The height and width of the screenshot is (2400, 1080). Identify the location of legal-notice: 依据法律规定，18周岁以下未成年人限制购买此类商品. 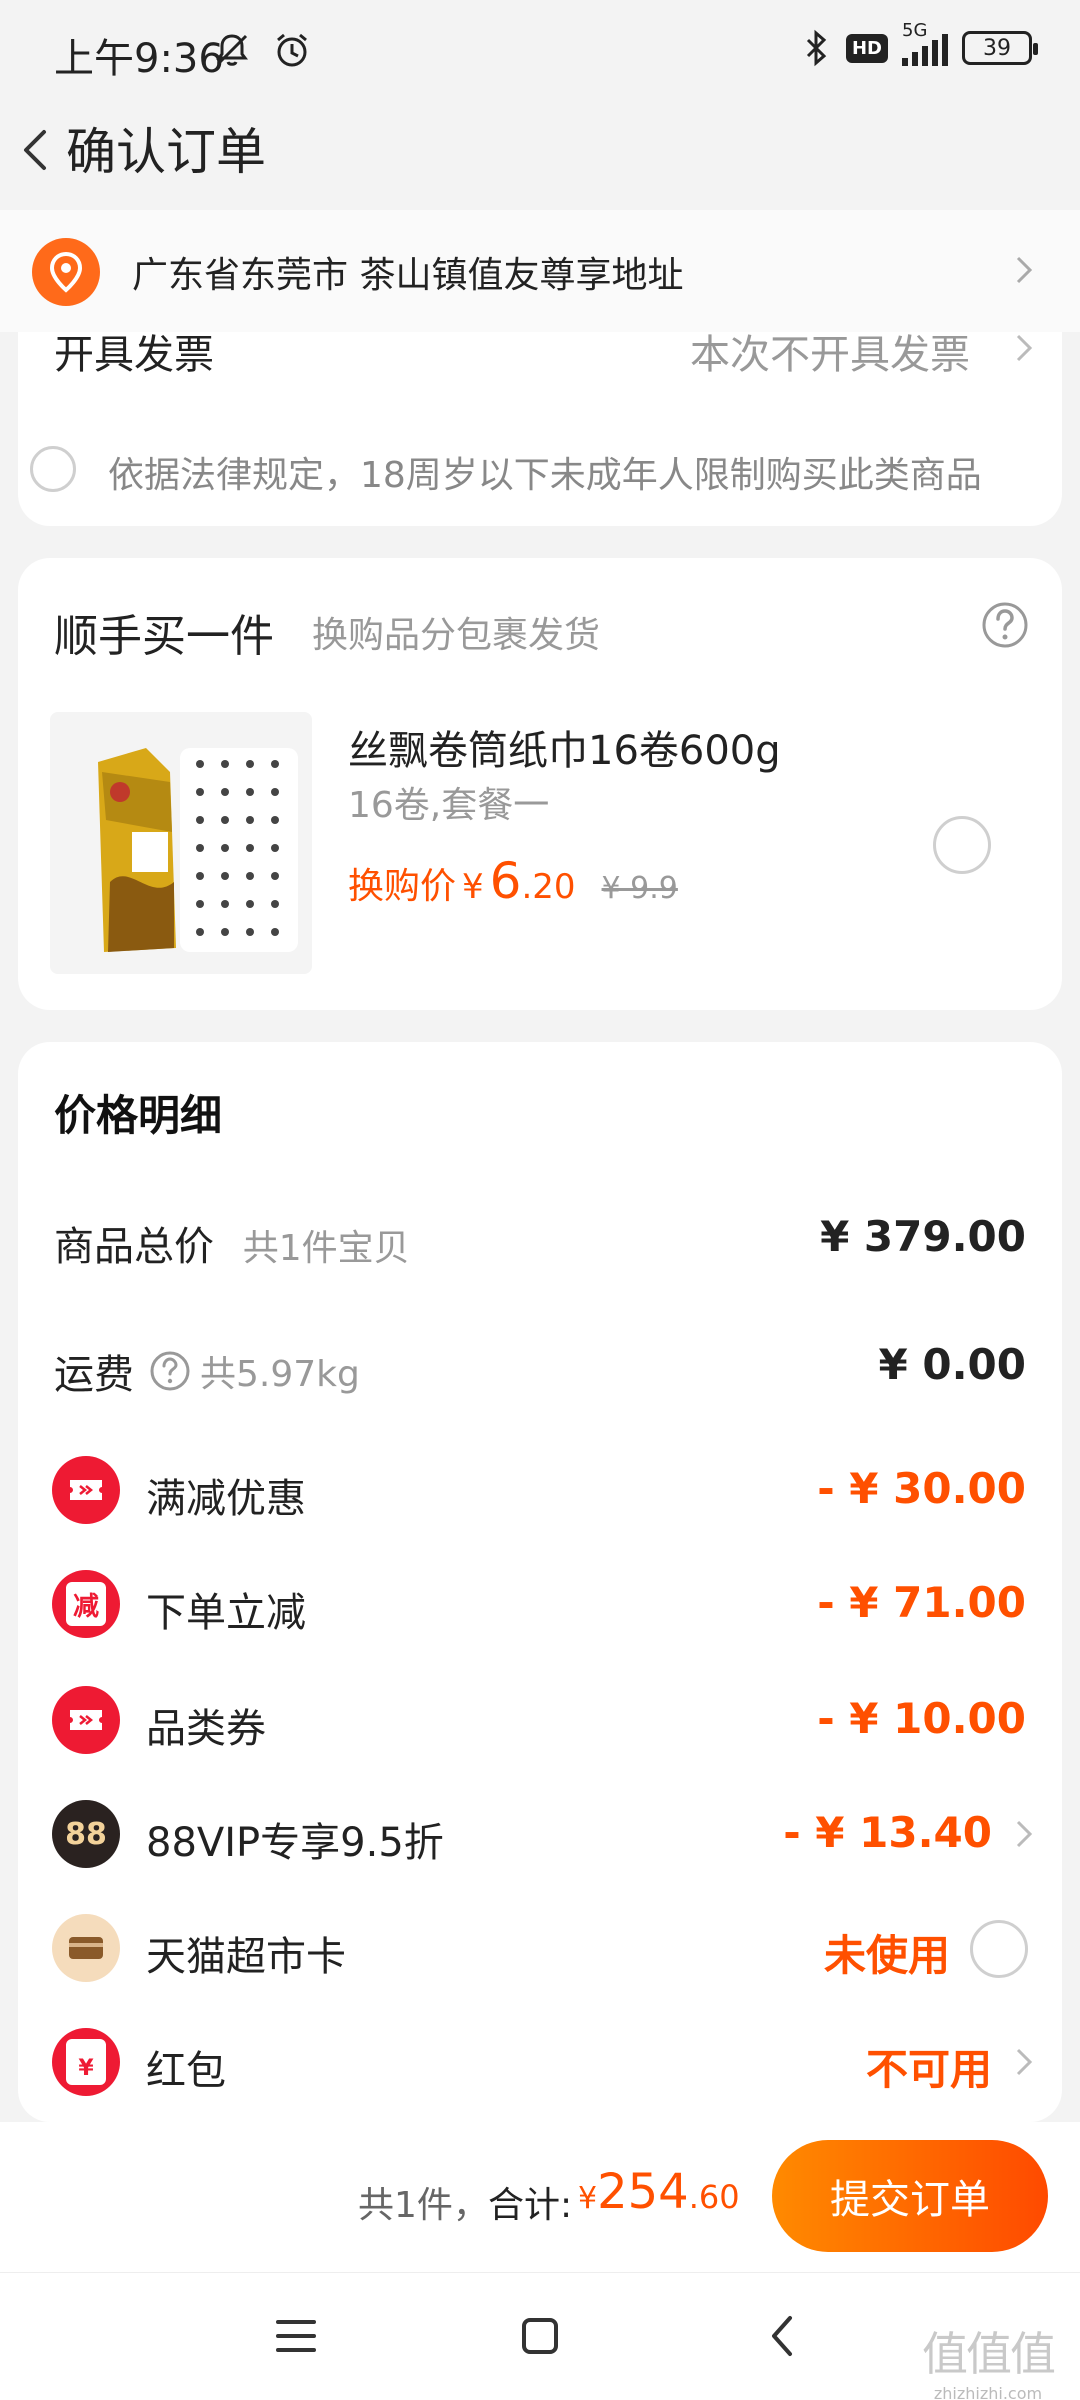
(545, 475).